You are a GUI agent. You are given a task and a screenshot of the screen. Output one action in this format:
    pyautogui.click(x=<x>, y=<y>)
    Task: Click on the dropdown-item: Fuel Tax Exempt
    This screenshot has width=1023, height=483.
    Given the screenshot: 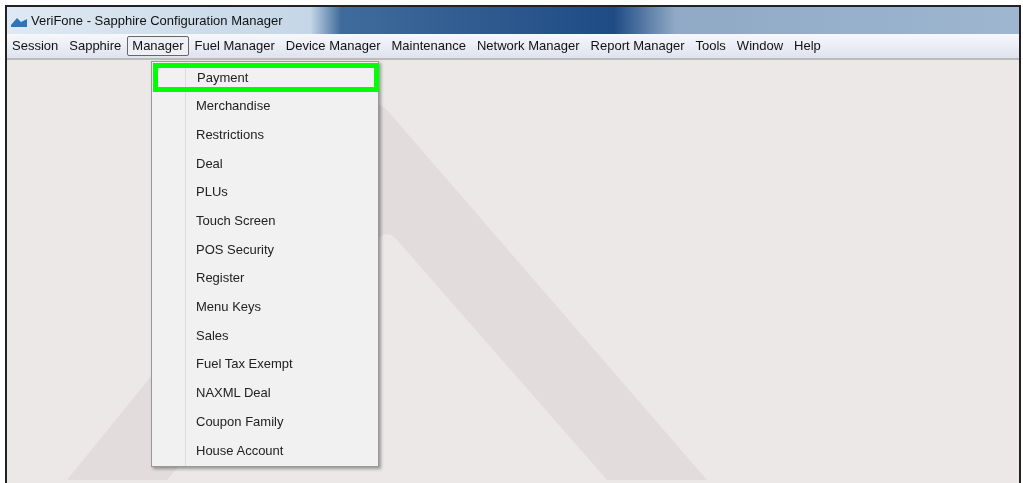 What is the action you would take?
    pyautogui.click(x=265, y=364)
    